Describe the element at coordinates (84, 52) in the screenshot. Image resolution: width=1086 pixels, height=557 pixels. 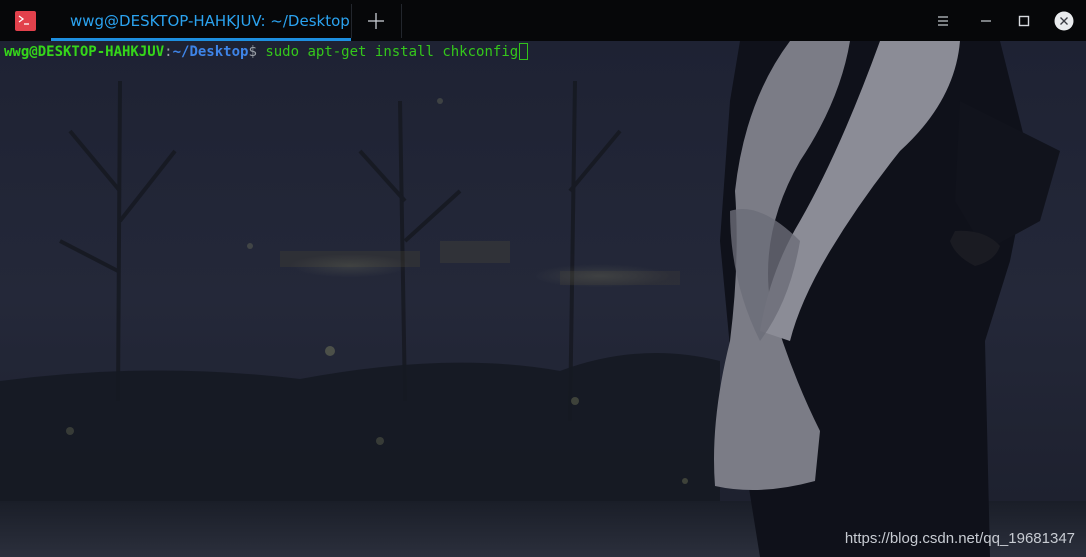
I see `prompt-user-host: wwg@DESKTOP-HAHKJUV` at that location.